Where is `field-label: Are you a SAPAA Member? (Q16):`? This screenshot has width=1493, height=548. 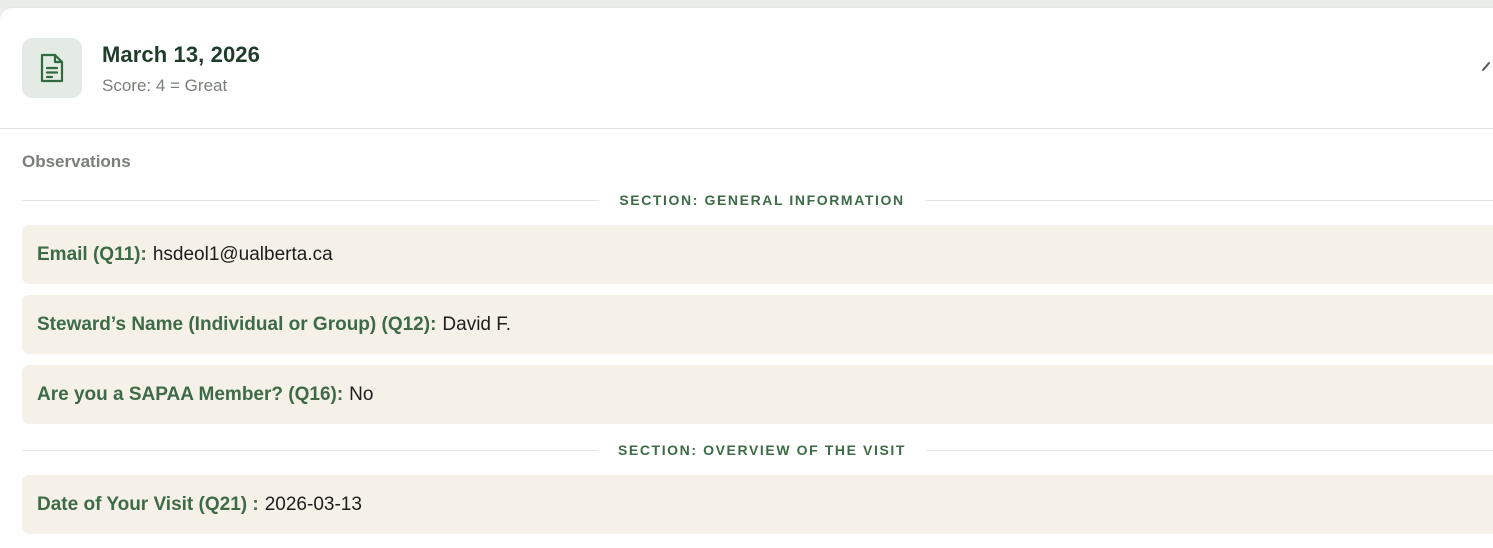 field-label: Are you a SAPAA Member? (Q16): is located at coordinates (190, 394).